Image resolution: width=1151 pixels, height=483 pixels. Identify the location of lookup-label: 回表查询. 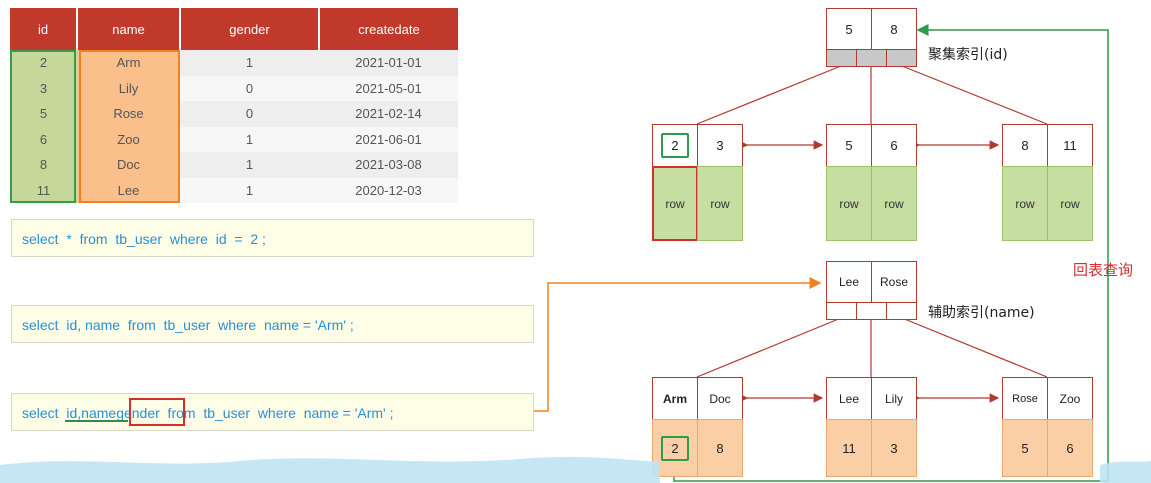
(1103, 270).